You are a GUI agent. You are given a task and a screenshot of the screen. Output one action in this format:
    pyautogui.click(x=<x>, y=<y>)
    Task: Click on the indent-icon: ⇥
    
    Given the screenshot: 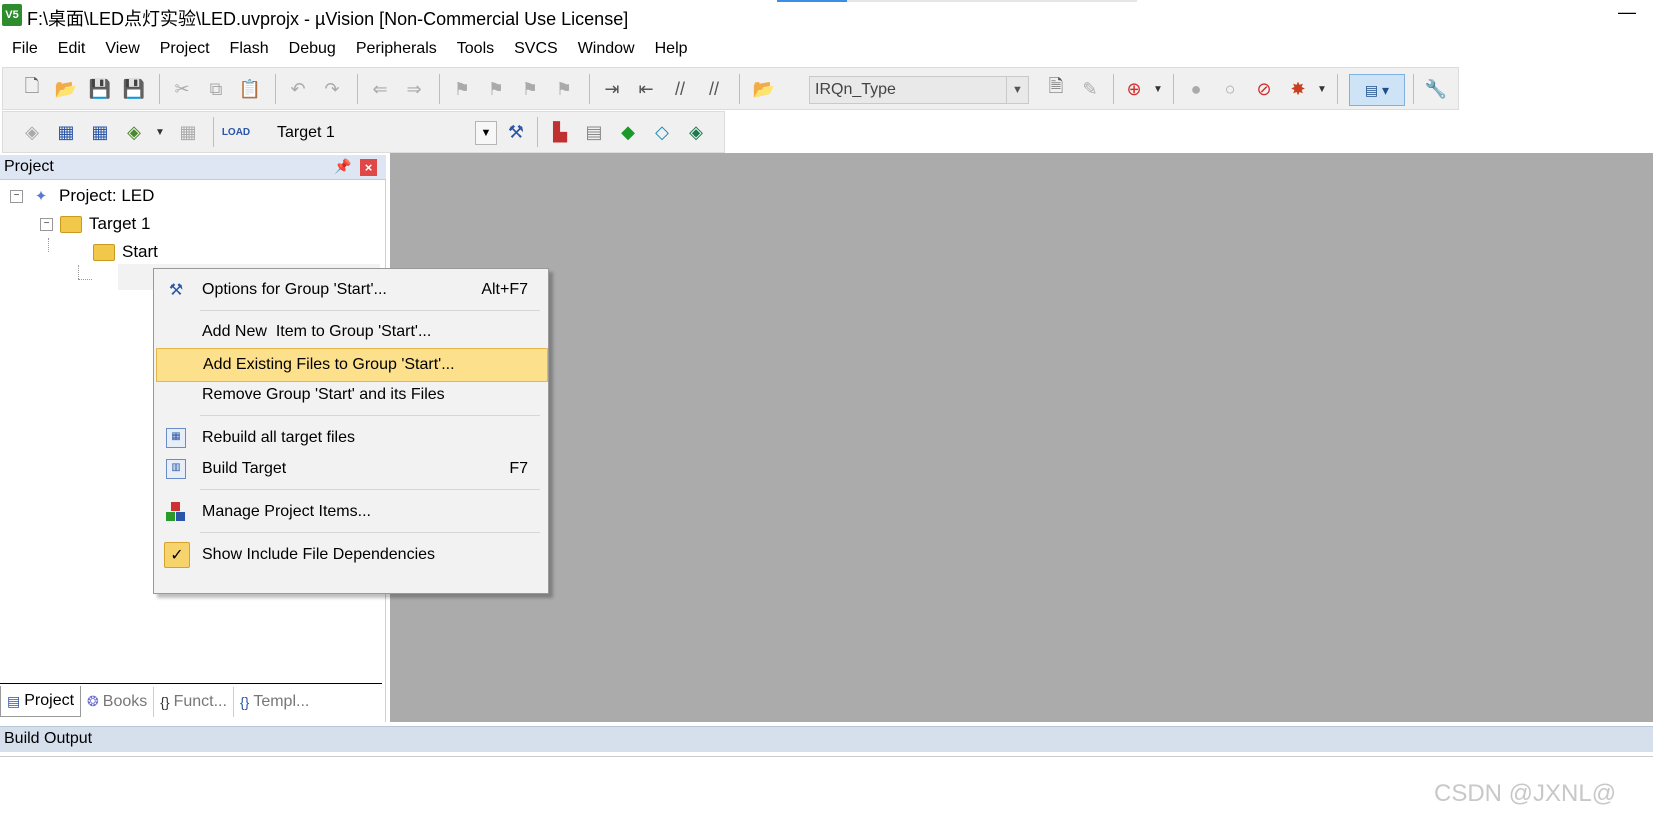 What is the action you would take?
    pyautogui.click(x=612, y=89)
    